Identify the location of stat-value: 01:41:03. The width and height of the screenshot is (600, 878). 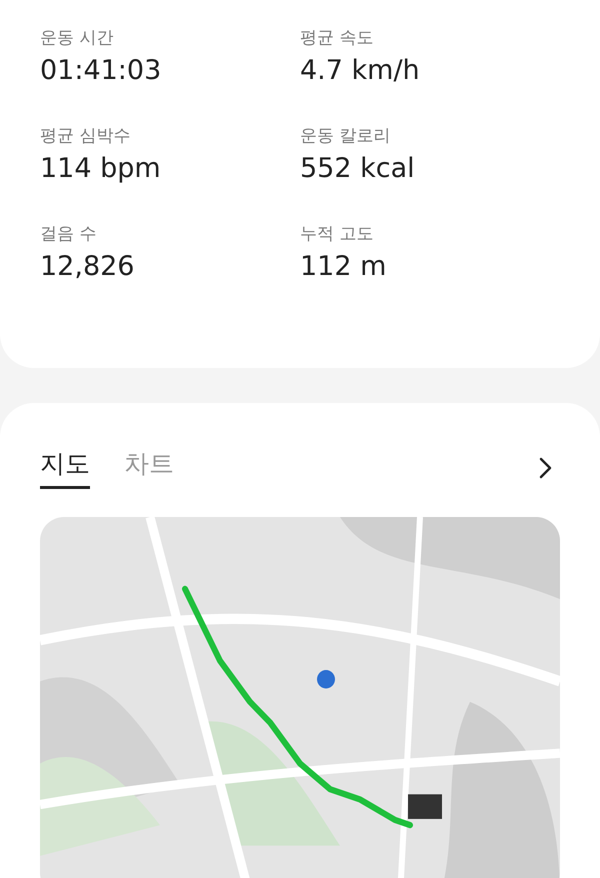
(101, 70).